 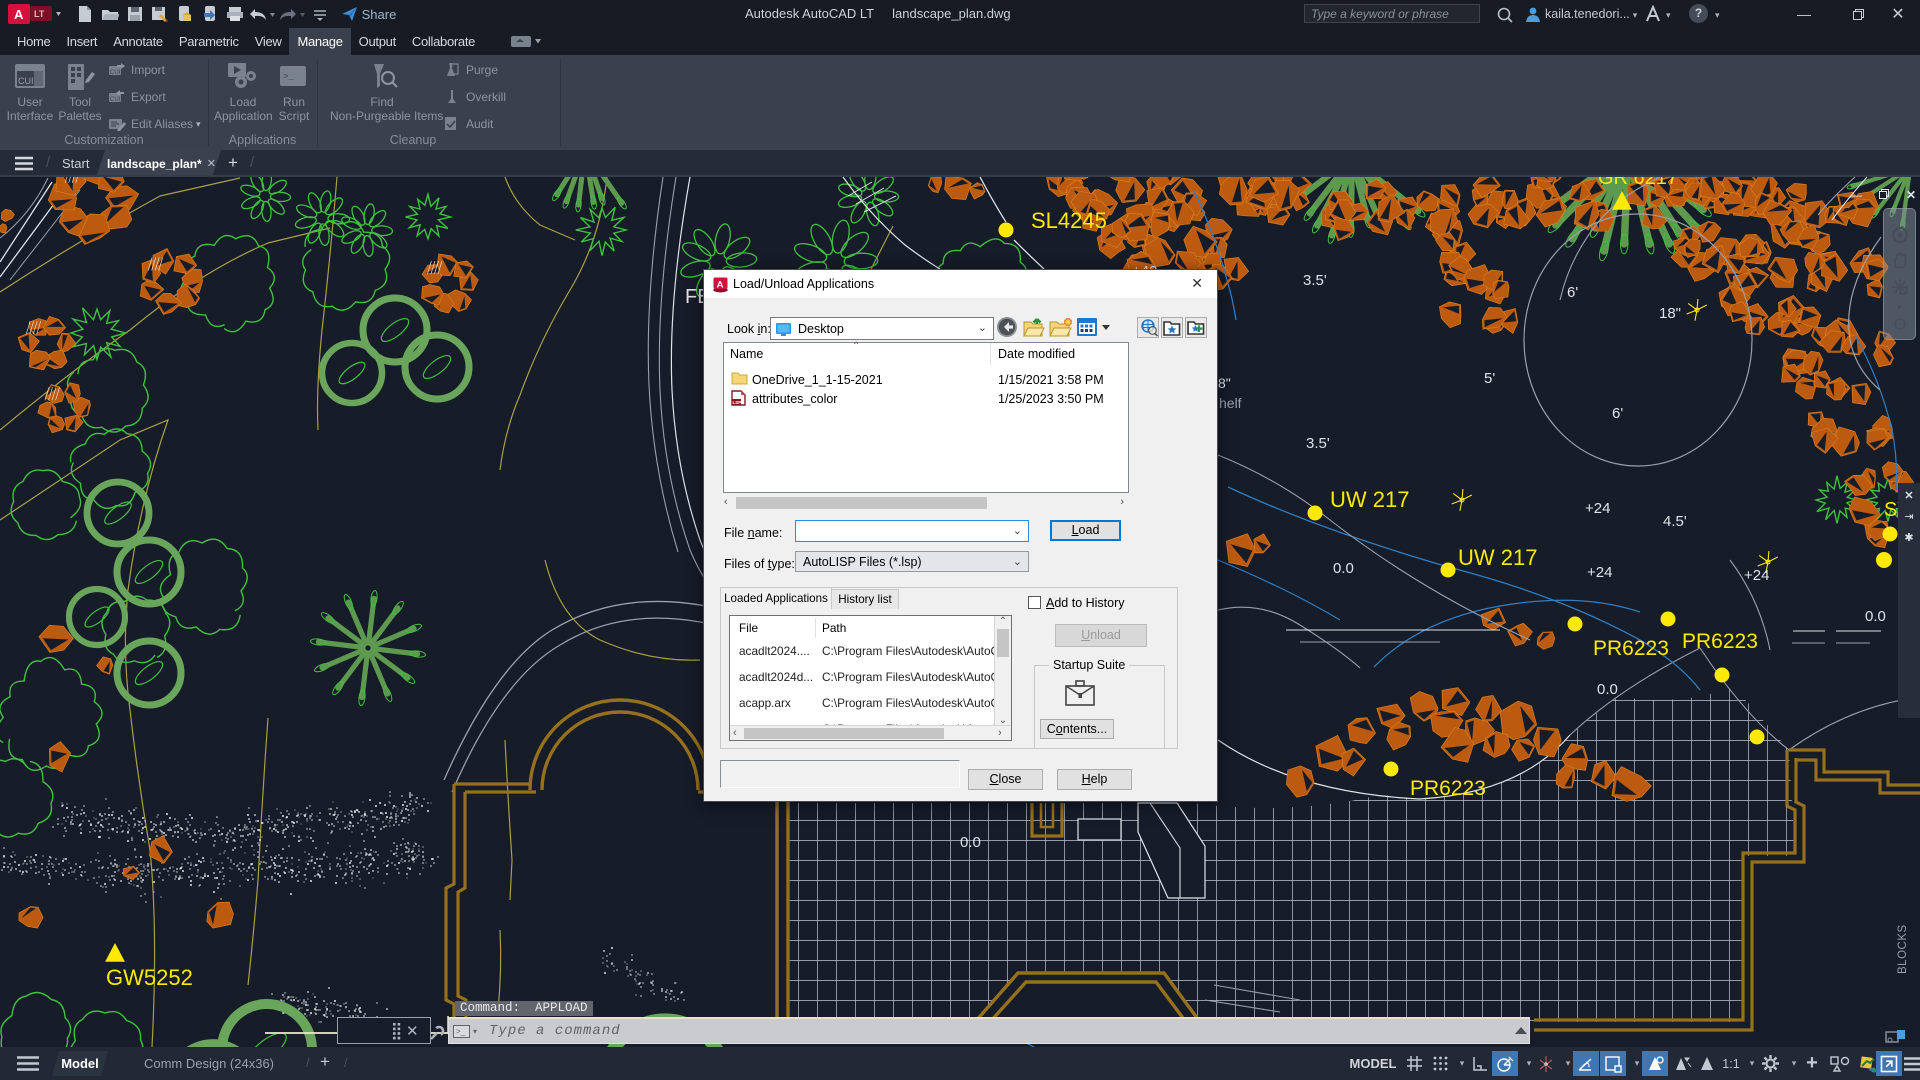 I want to click on svg-text: LSP, so click(x=737, y=402).